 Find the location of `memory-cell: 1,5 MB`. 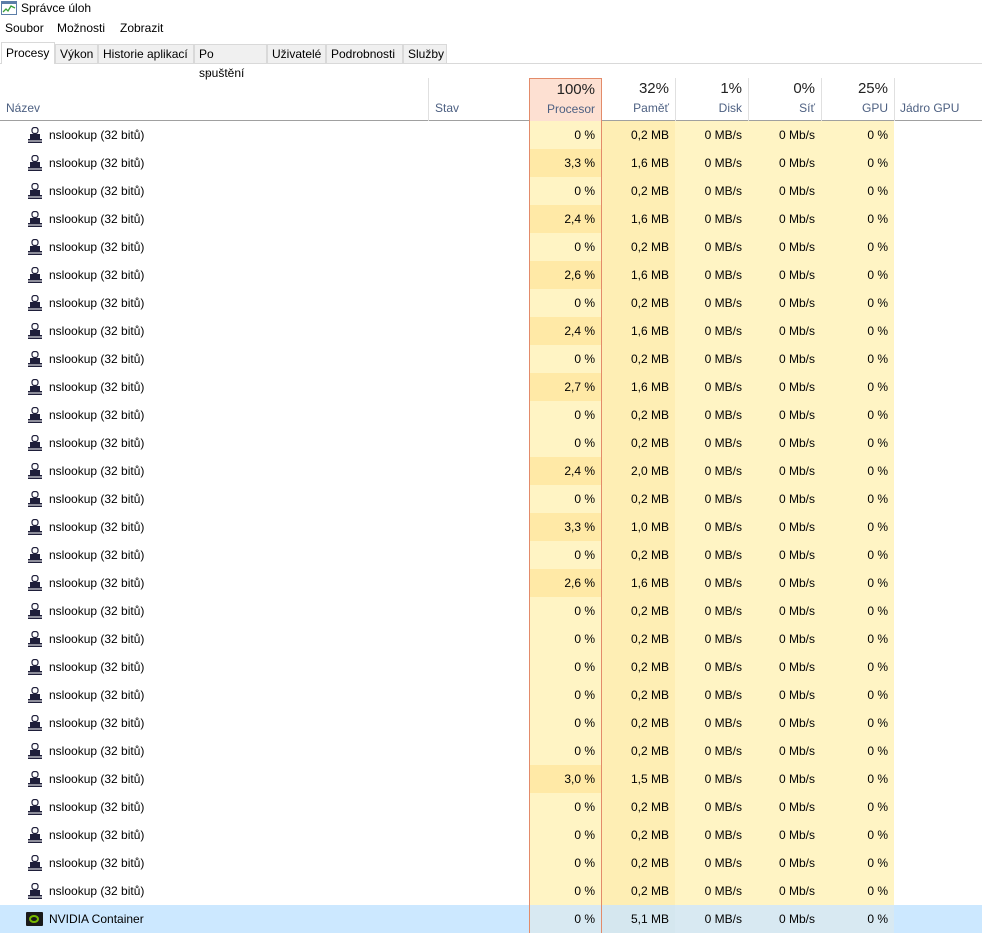

memory-cell: 1,5 MB is located at coordinates (638, 779).